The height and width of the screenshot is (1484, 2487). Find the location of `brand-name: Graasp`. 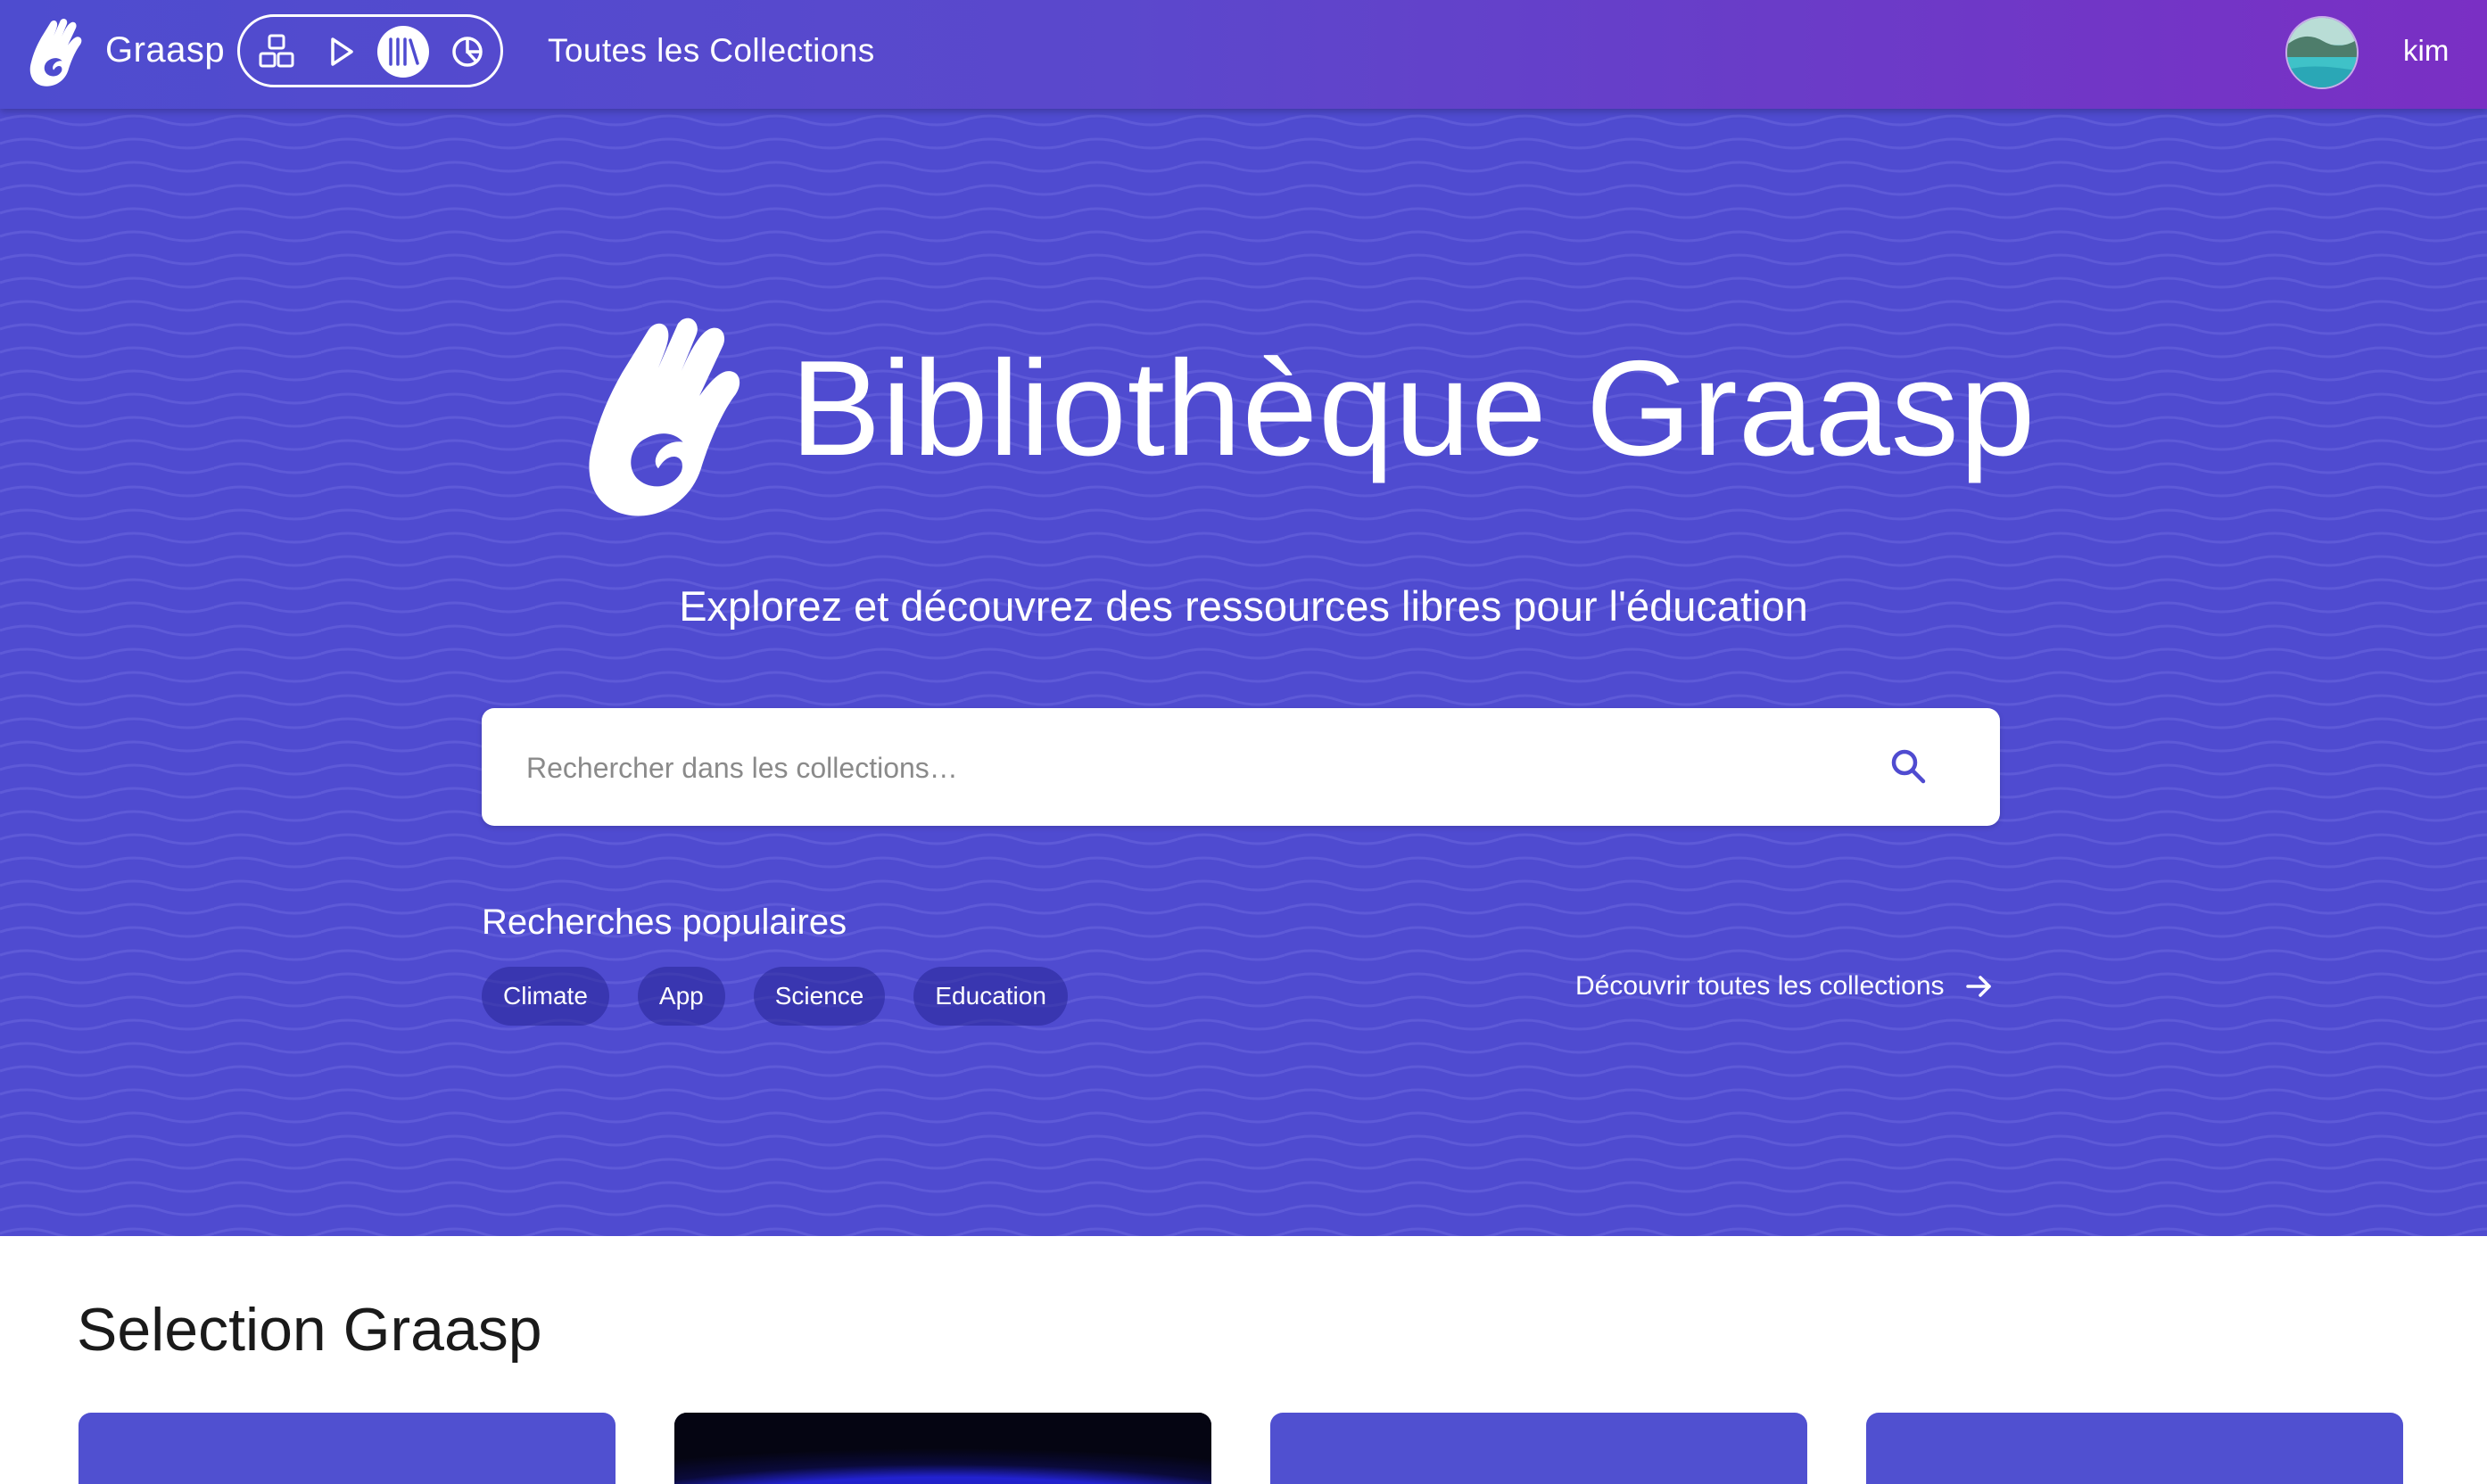

brand-name: Graasp is located at coordinates (165, 50).